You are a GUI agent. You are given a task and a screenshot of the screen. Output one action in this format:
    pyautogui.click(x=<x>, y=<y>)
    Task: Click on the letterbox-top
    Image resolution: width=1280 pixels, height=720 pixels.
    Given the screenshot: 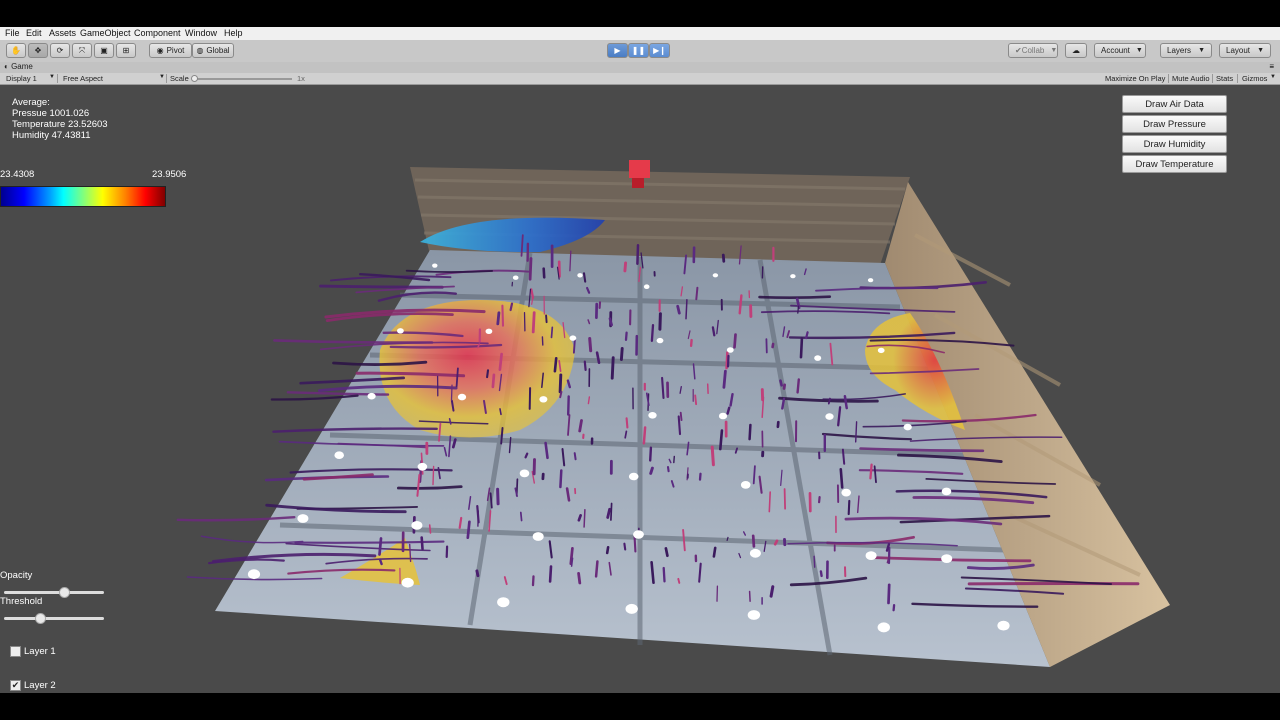 What is the action you would take?
    pyautogui.click(x=640, y=13)
    